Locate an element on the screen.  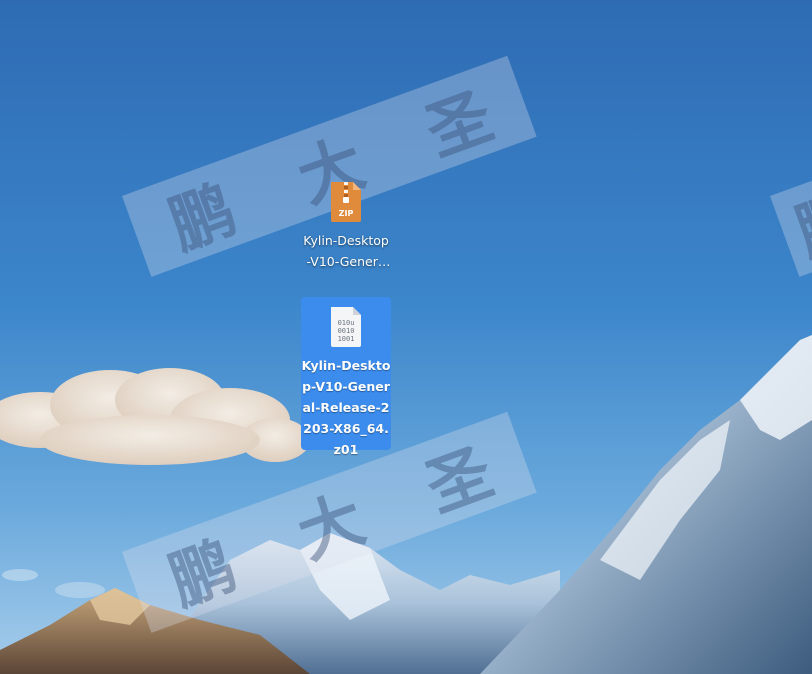
binary-glyph-line: 1001 is located at coordinates (346, 339).